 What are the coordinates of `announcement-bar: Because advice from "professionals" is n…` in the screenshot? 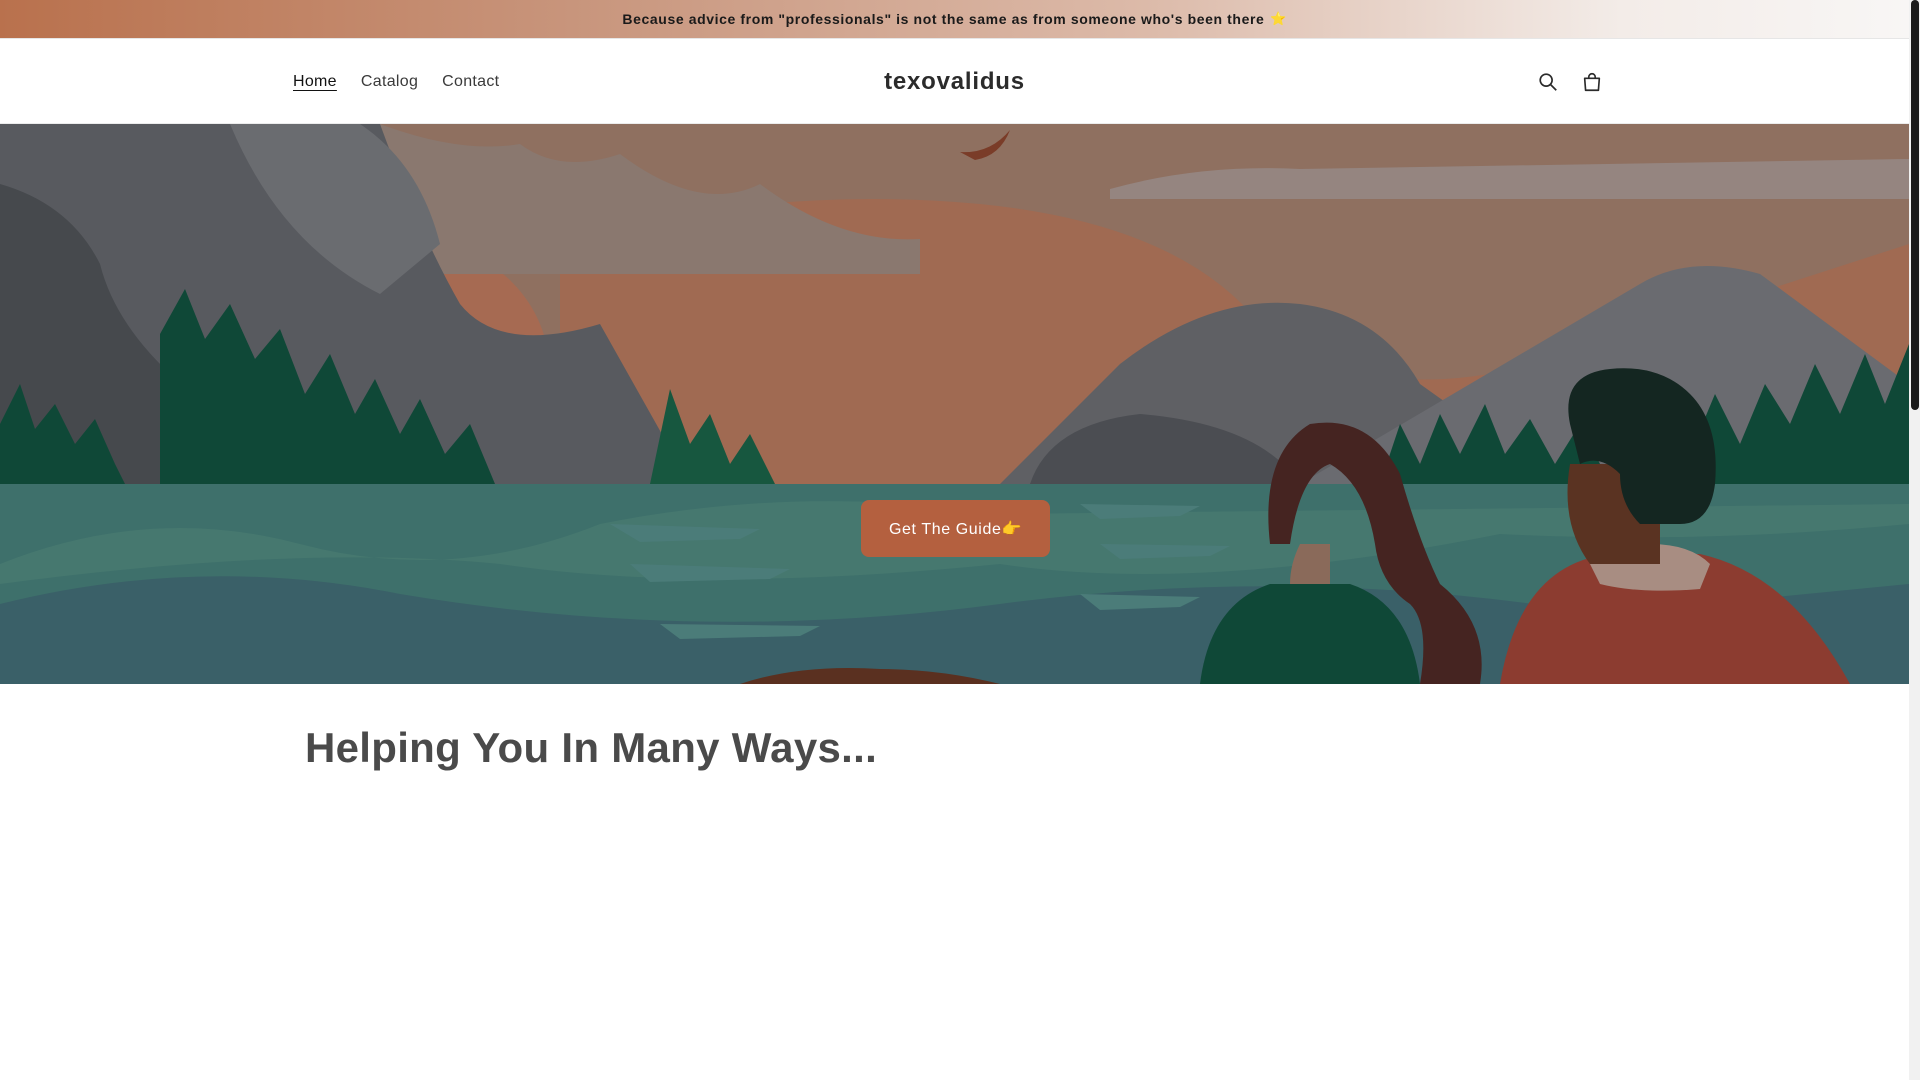 It's located at (954, 19).